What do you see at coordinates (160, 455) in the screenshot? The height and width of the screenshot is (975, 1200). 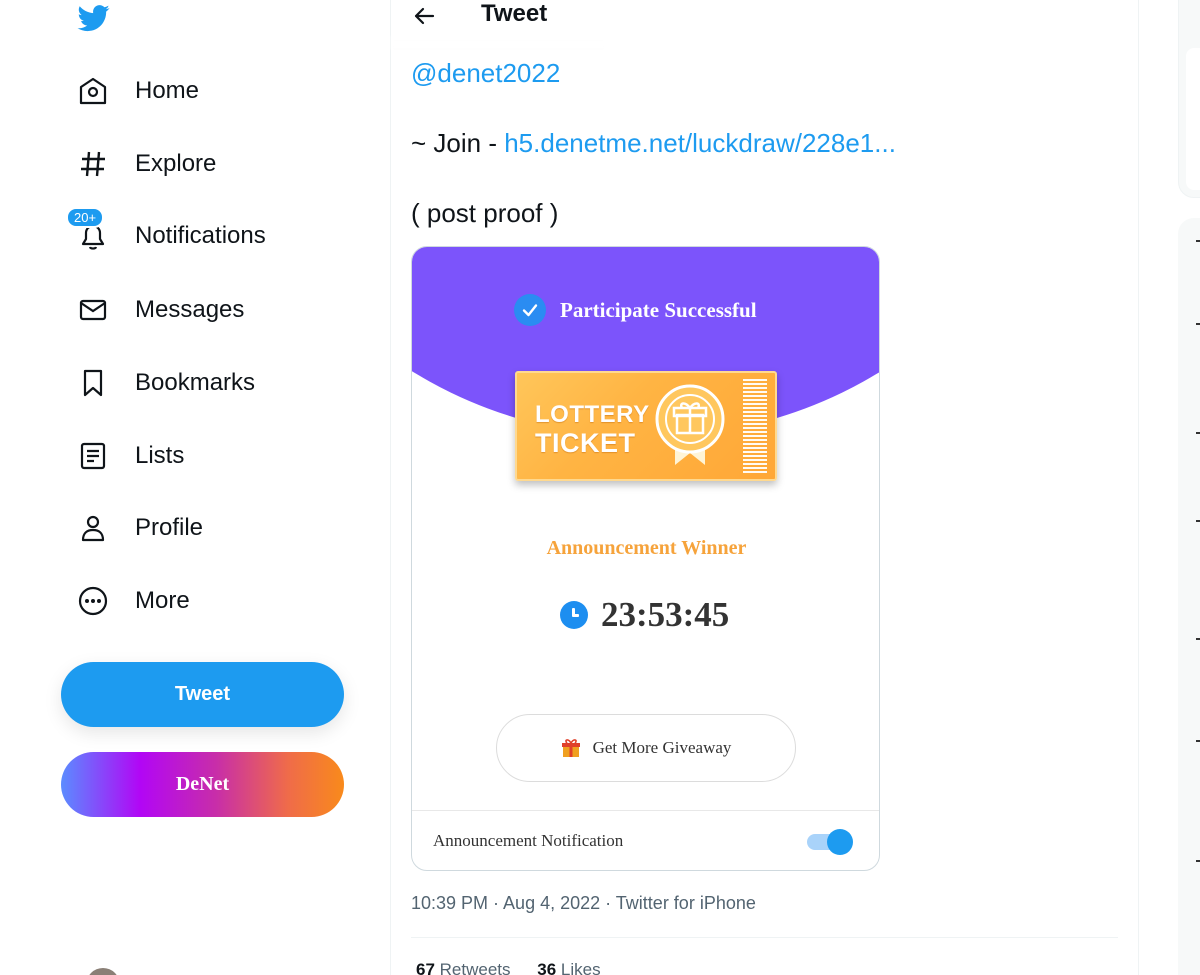 I see `sidebar-item-label: Lists` at bounding box center [160, 455].